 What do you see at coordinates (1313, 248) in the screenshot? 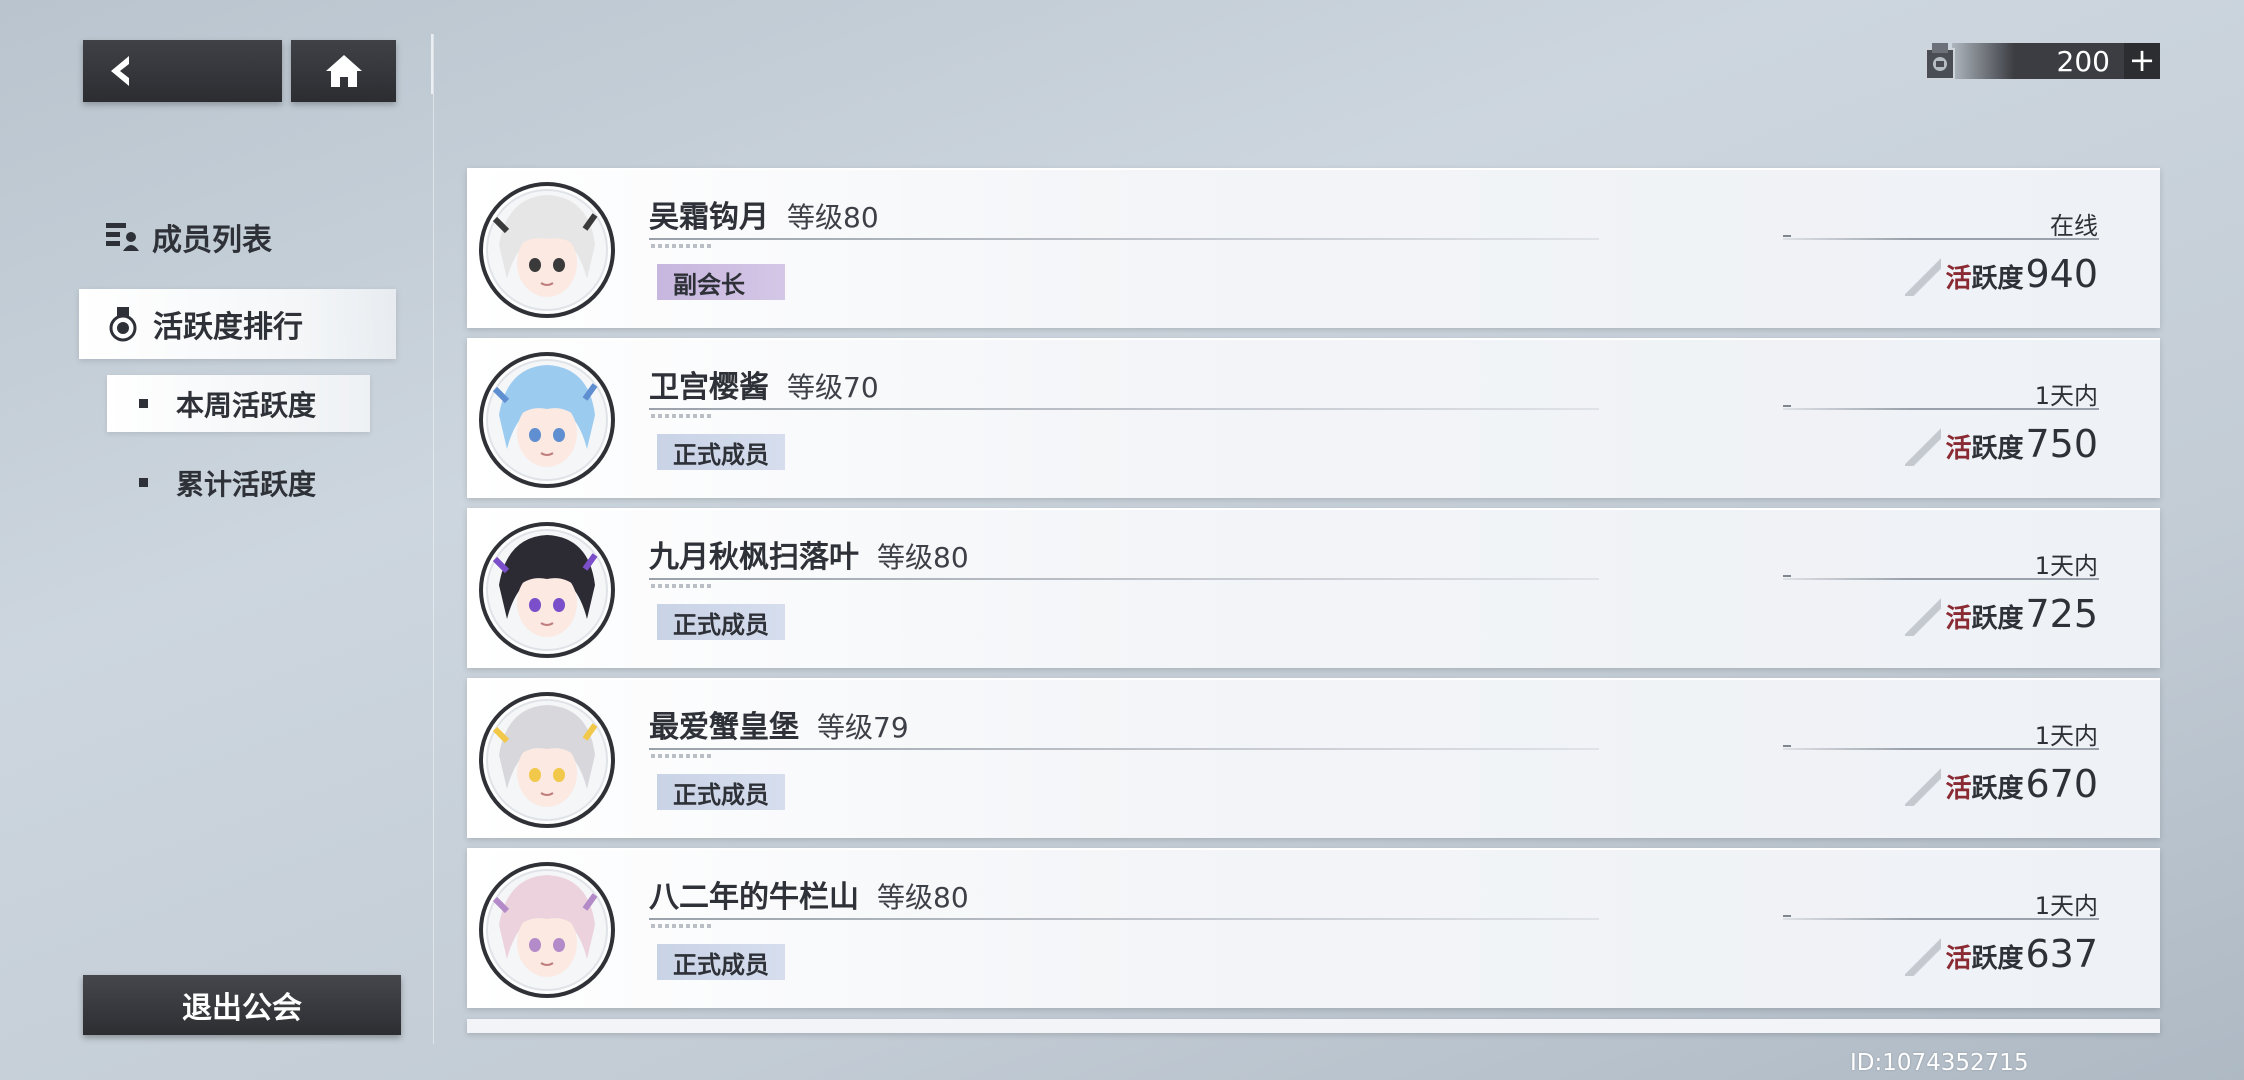
I see `list-item: 吴霜钩月 等级80 副会长 在线 活跃度 940` at bounding box center [1313, 248].